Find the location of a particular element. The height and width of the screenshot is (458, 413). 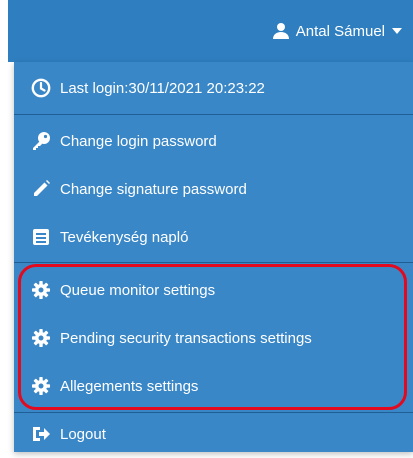

menu-item-allegements-settings: Allegements settings is located at coordinates (213, 386).